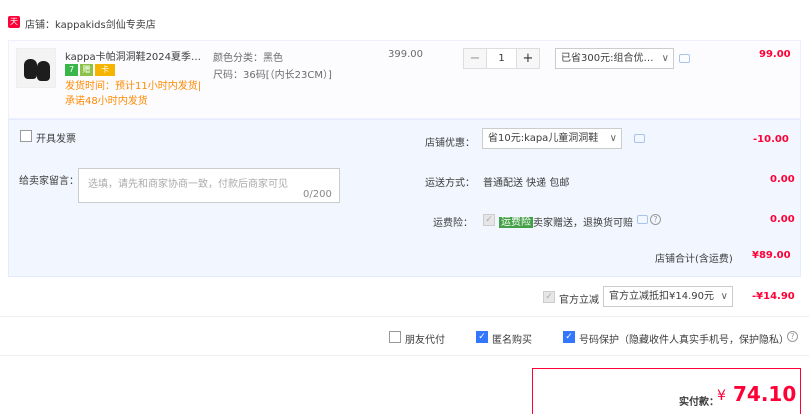 This screenshot has height=414, width=809. Describe the element at coordinates (453, 223) in the screenshot. I see `insurance-label: 运费险：` at that location.